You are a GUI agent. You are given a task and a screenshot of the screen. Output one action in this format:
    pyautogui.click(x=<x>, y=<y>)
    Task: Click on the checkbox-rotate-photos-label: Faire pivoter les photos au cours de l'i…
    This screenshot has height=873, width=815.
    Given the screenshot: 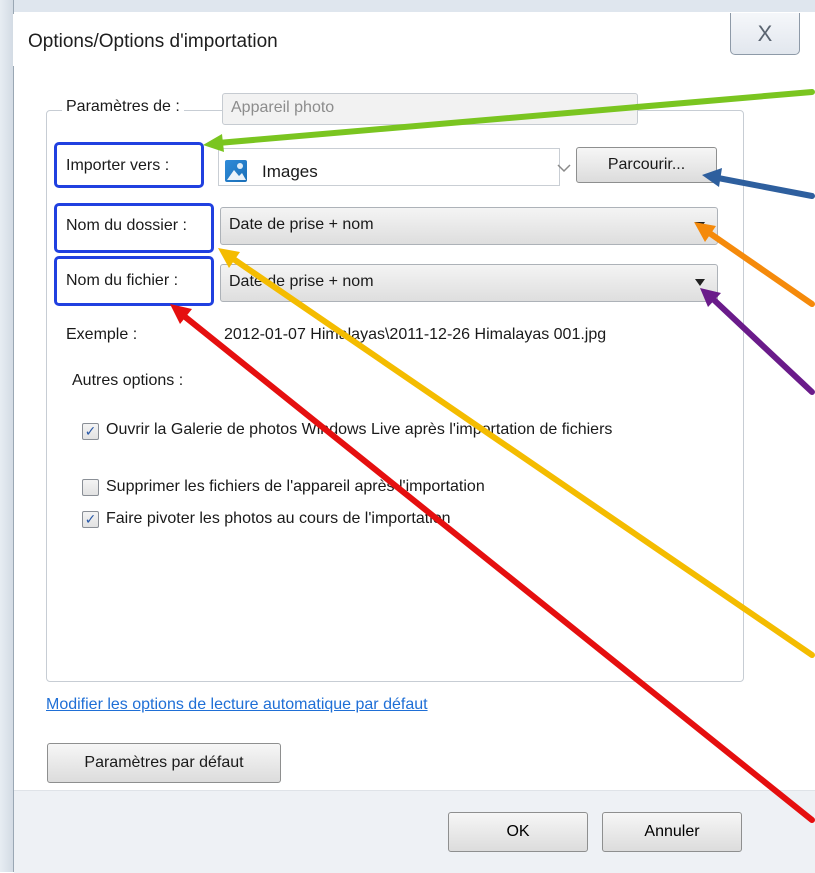 What is the action you would take?
    pyautogui.click(x=278, y=518)
    